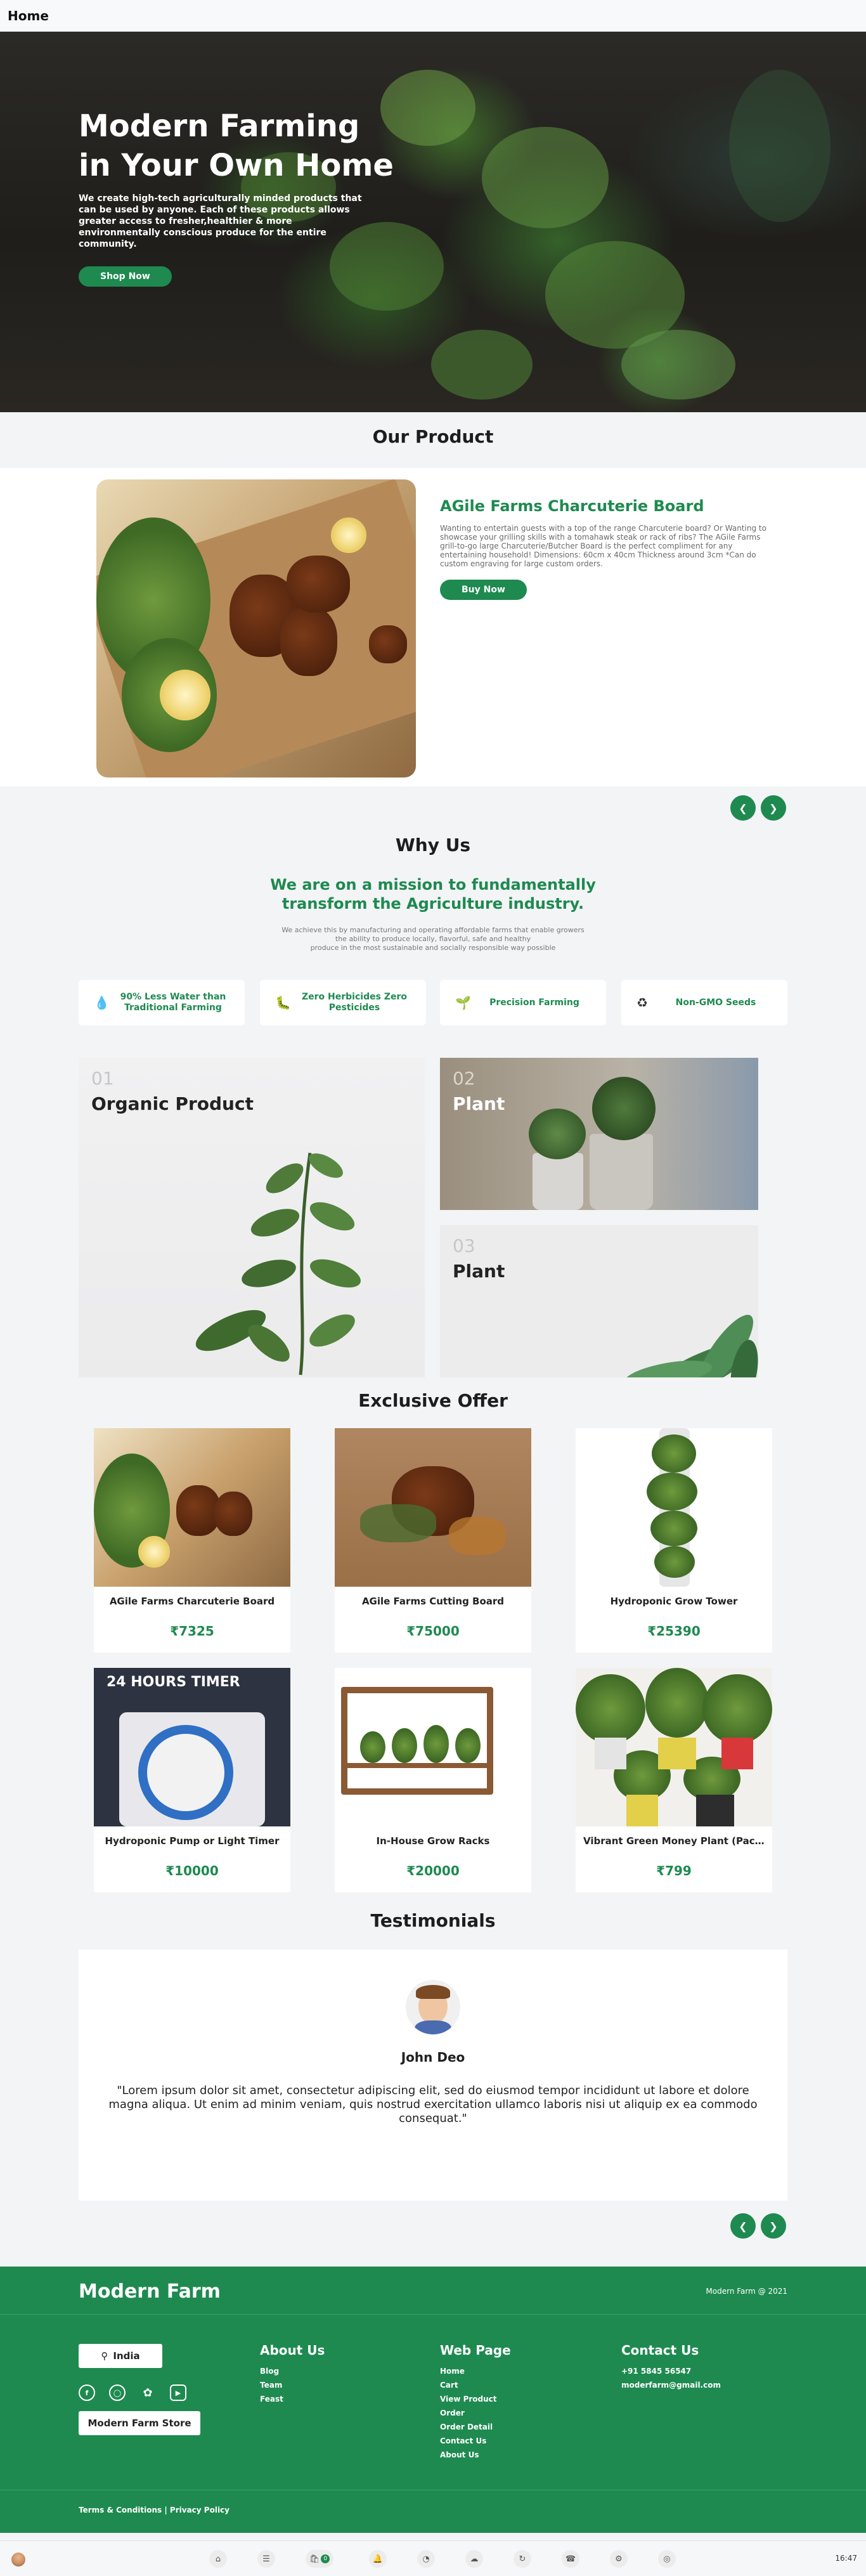  What do you see at coordinates (619, 2559) in the screenshot?
I see `settings-icon: ⚙` at bounding box center [619, 2559].